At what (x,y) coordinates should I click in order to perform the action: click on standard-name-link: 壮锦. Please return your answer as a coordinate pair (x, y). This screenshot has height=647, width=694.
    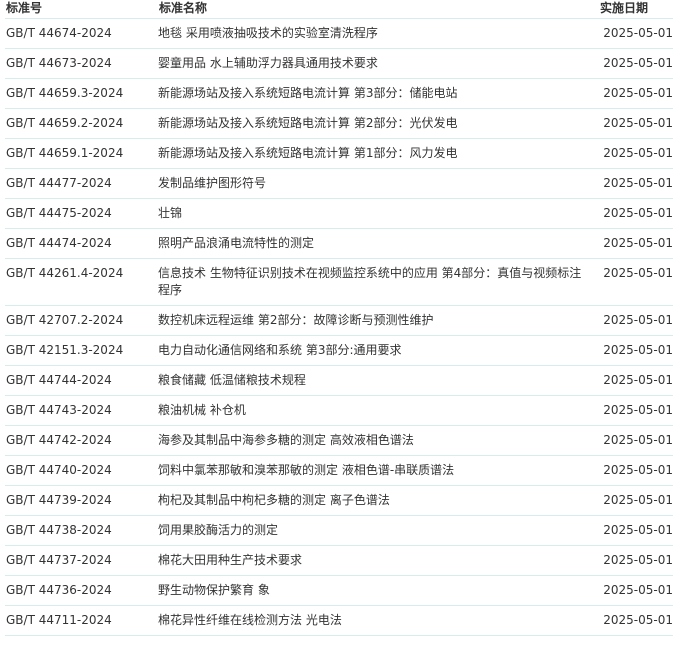
    Looking at the image, I should click on (170, 213).